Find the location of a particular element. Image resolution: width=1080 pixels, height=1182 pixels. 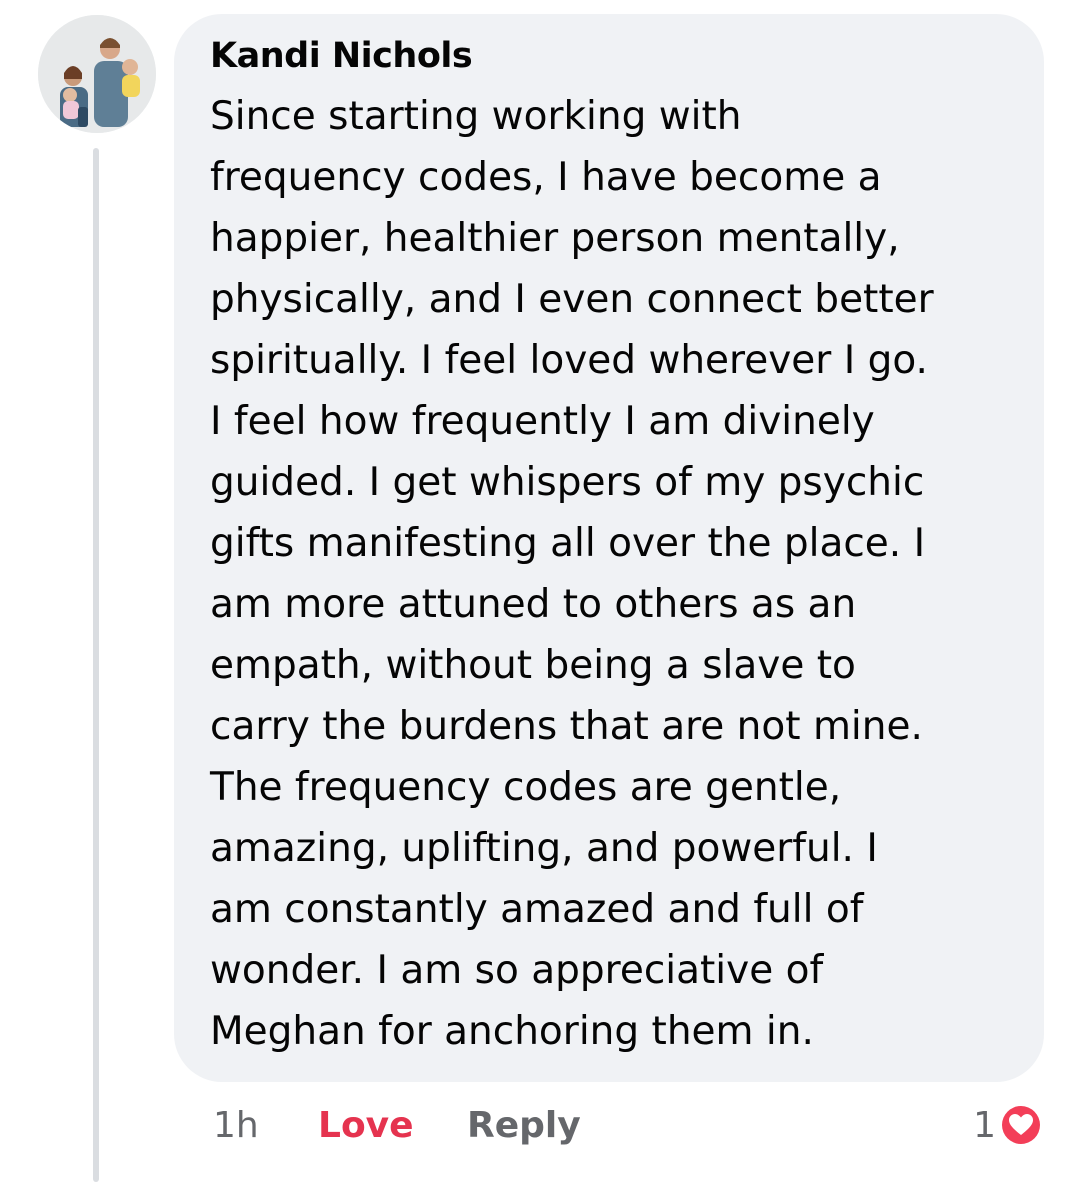

author-avatar is located at coordinates (97, 74).